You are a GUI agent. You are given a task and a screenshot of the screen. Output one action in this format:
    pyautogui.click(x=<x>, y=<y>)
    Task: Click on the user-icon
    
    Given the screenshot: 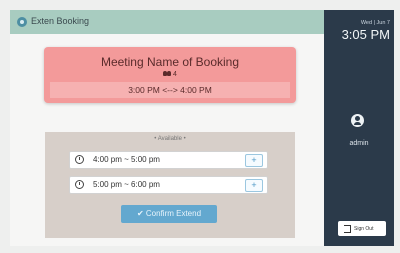 What is the action you would take?
    pyautogui.click(x=357, y=120)
    